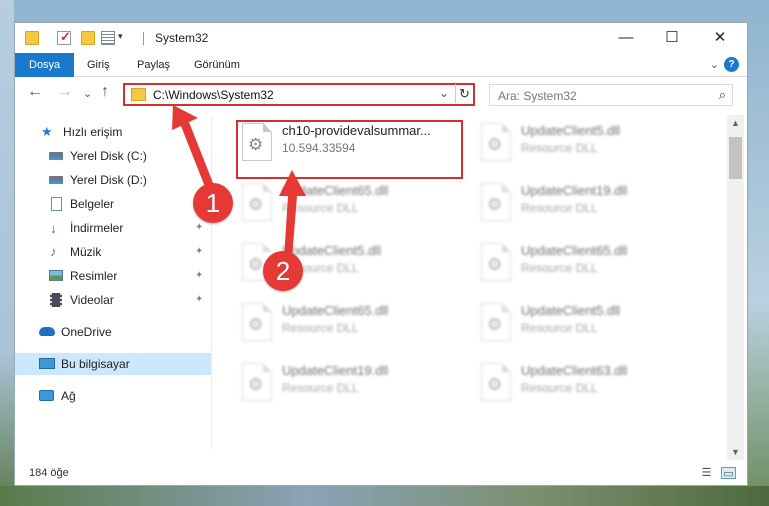  What do you see at coordinates (213, 203) in the screenshot?
I see `callout-1: 1` at bounding box center [213, 203].